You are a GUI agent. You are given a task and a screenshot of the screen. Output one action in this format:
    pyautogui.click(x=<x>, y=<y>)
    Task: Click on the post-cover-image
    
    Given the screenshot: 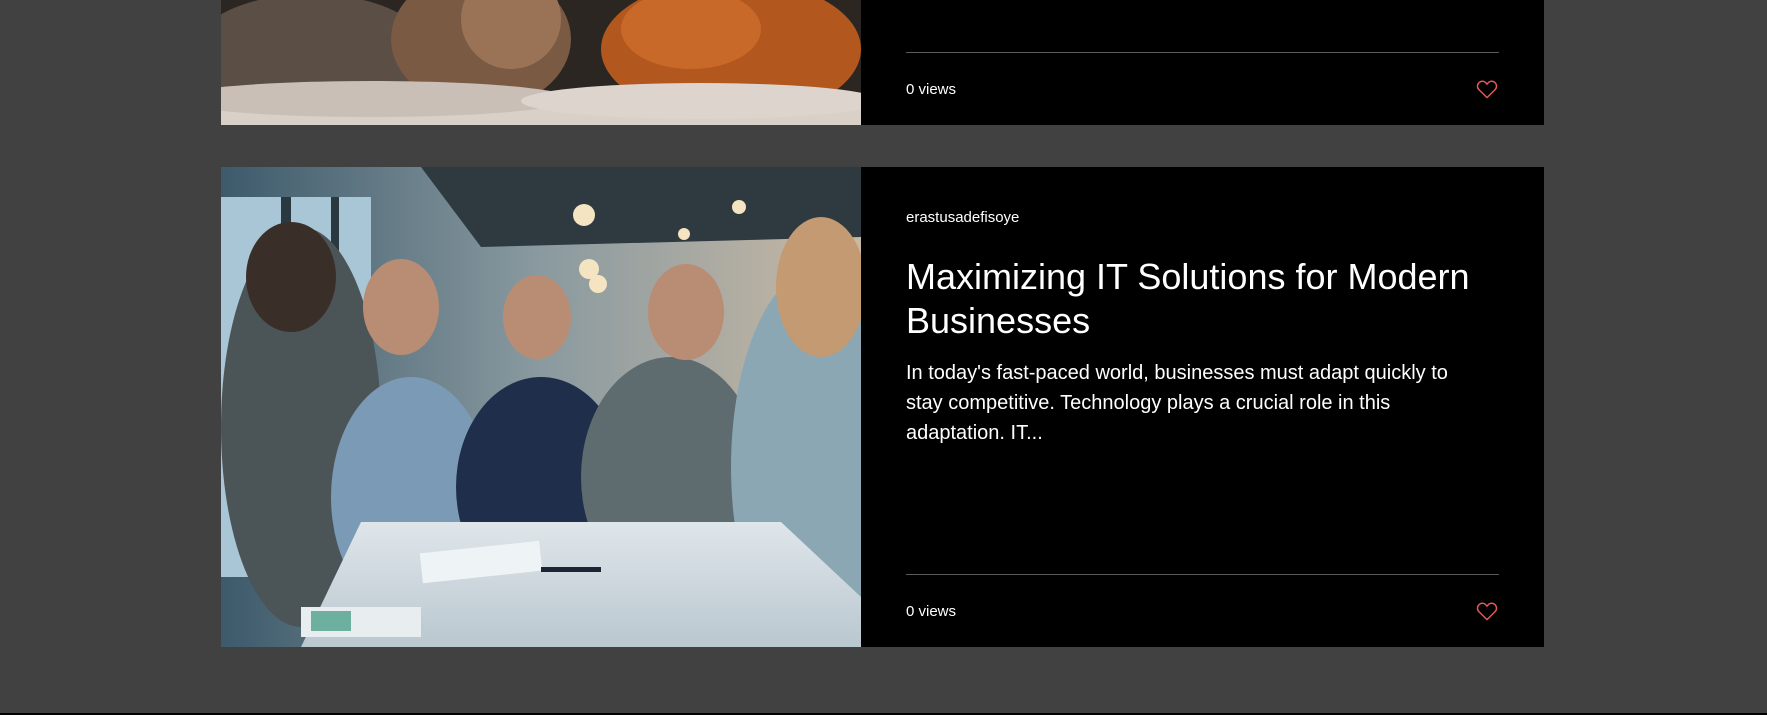 What is the action you would take?
    pyautogui.click(x=541, y=62)
    